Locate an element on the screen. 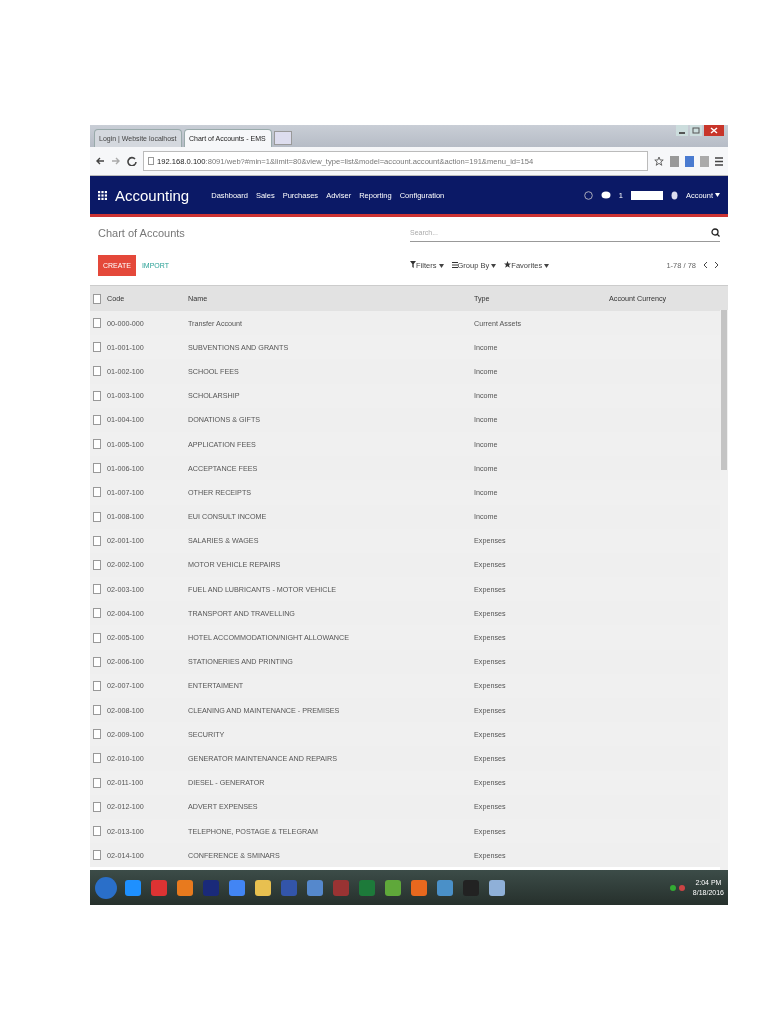  reload-icon is located at coordinates (132, 161).